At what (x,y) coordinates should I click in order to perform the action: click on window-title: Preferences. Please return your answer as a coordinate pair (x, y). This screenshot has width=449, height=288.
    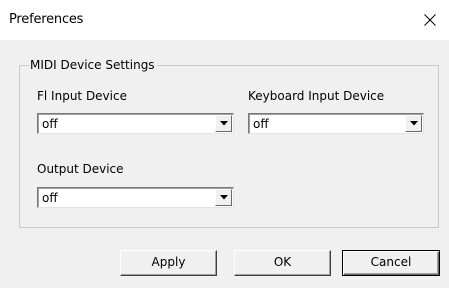
    Looking at the image, I should click on (46, 19).